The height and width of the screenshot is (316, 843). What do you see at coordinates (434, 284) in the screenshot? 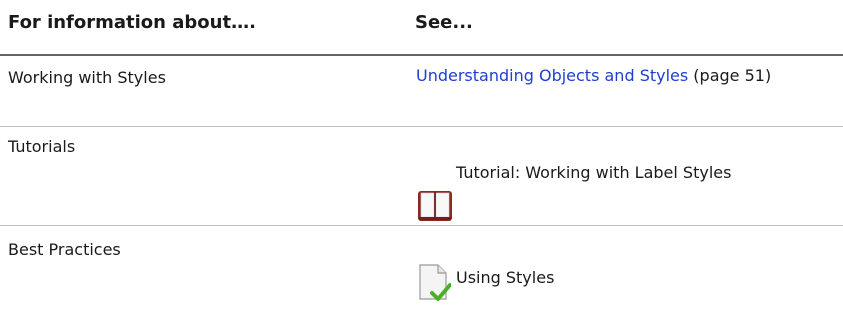
I see `document-check-icon` at bounding box center [434, 284].